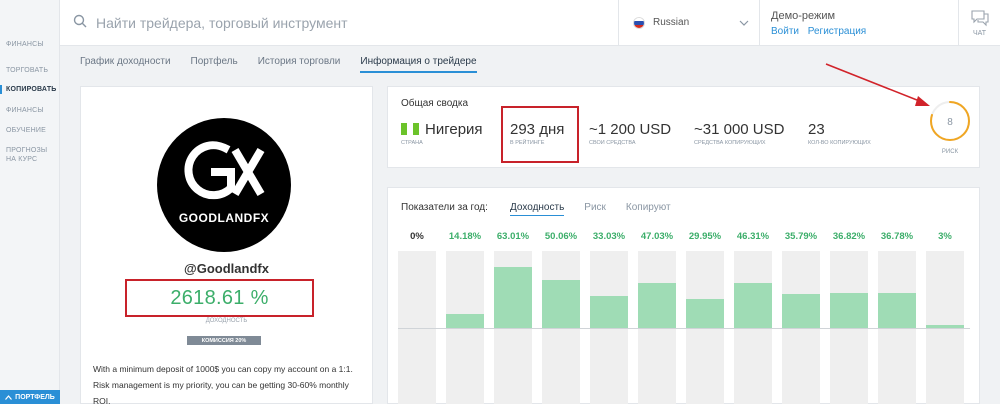 The width and height of the screenshot is (1000, 404). I want to click on language-selector: Russian, so click(689, 23).